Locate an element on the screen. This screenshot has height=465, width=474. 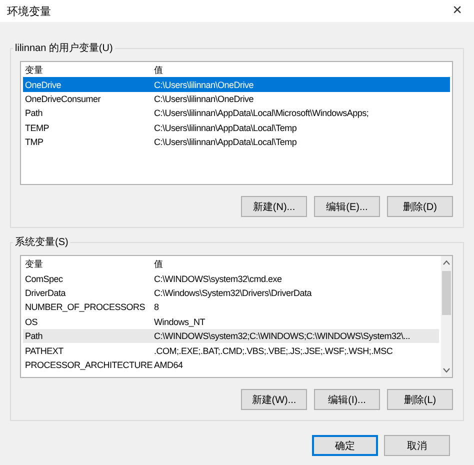
close-button: × is located at coordinates (457, 11).